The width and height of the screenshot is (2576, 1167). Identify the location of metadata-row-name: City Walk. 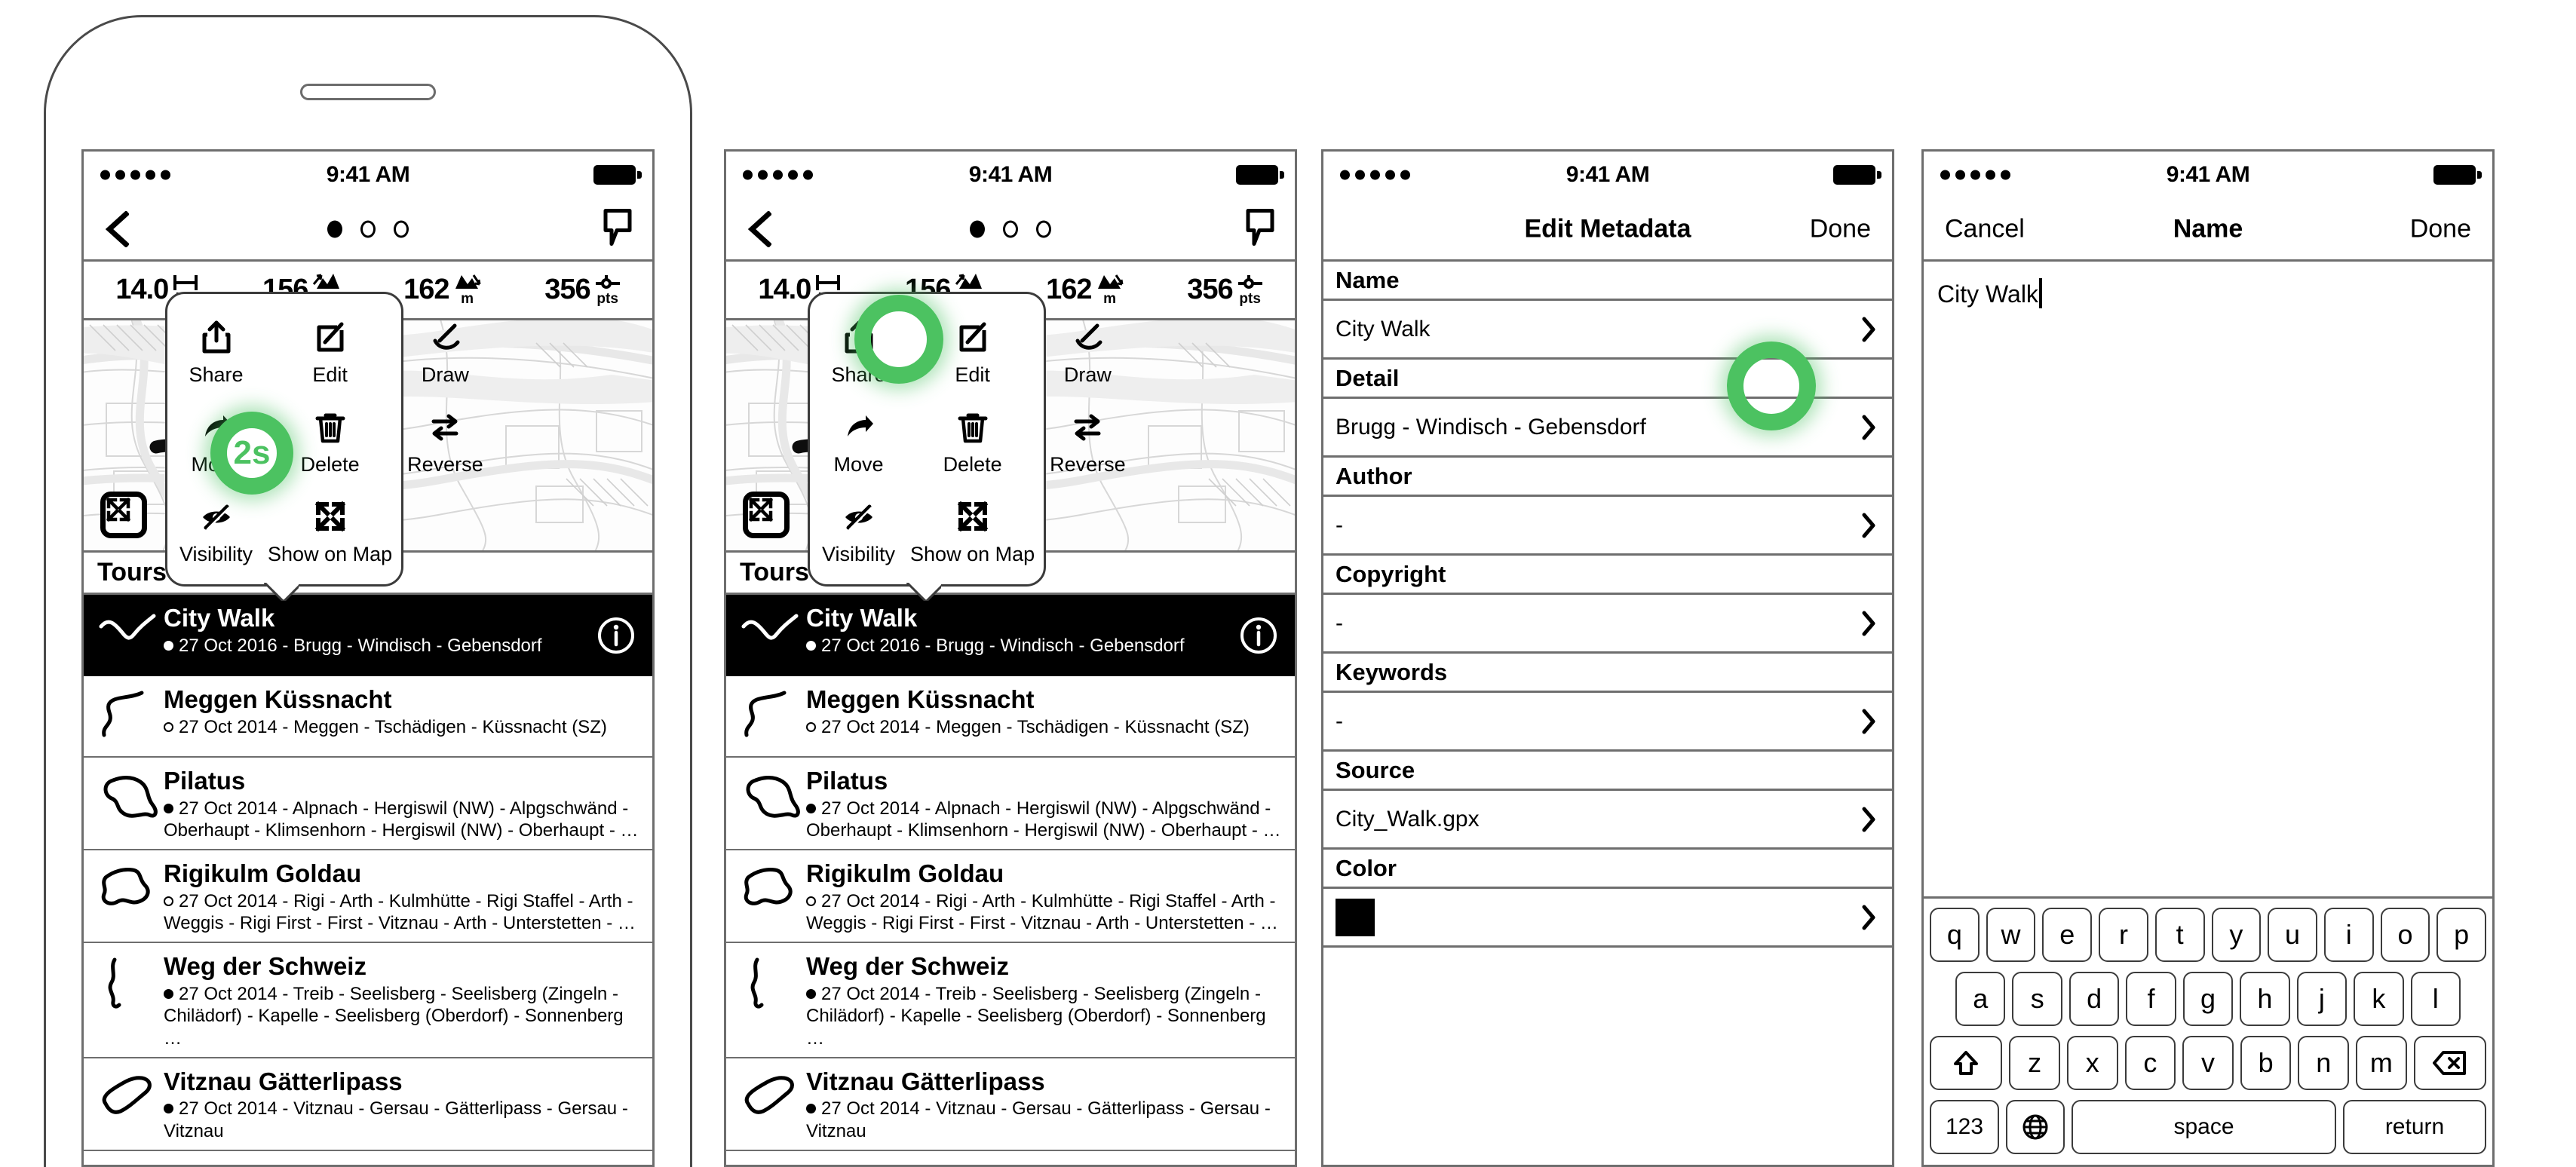
(1607, 330).